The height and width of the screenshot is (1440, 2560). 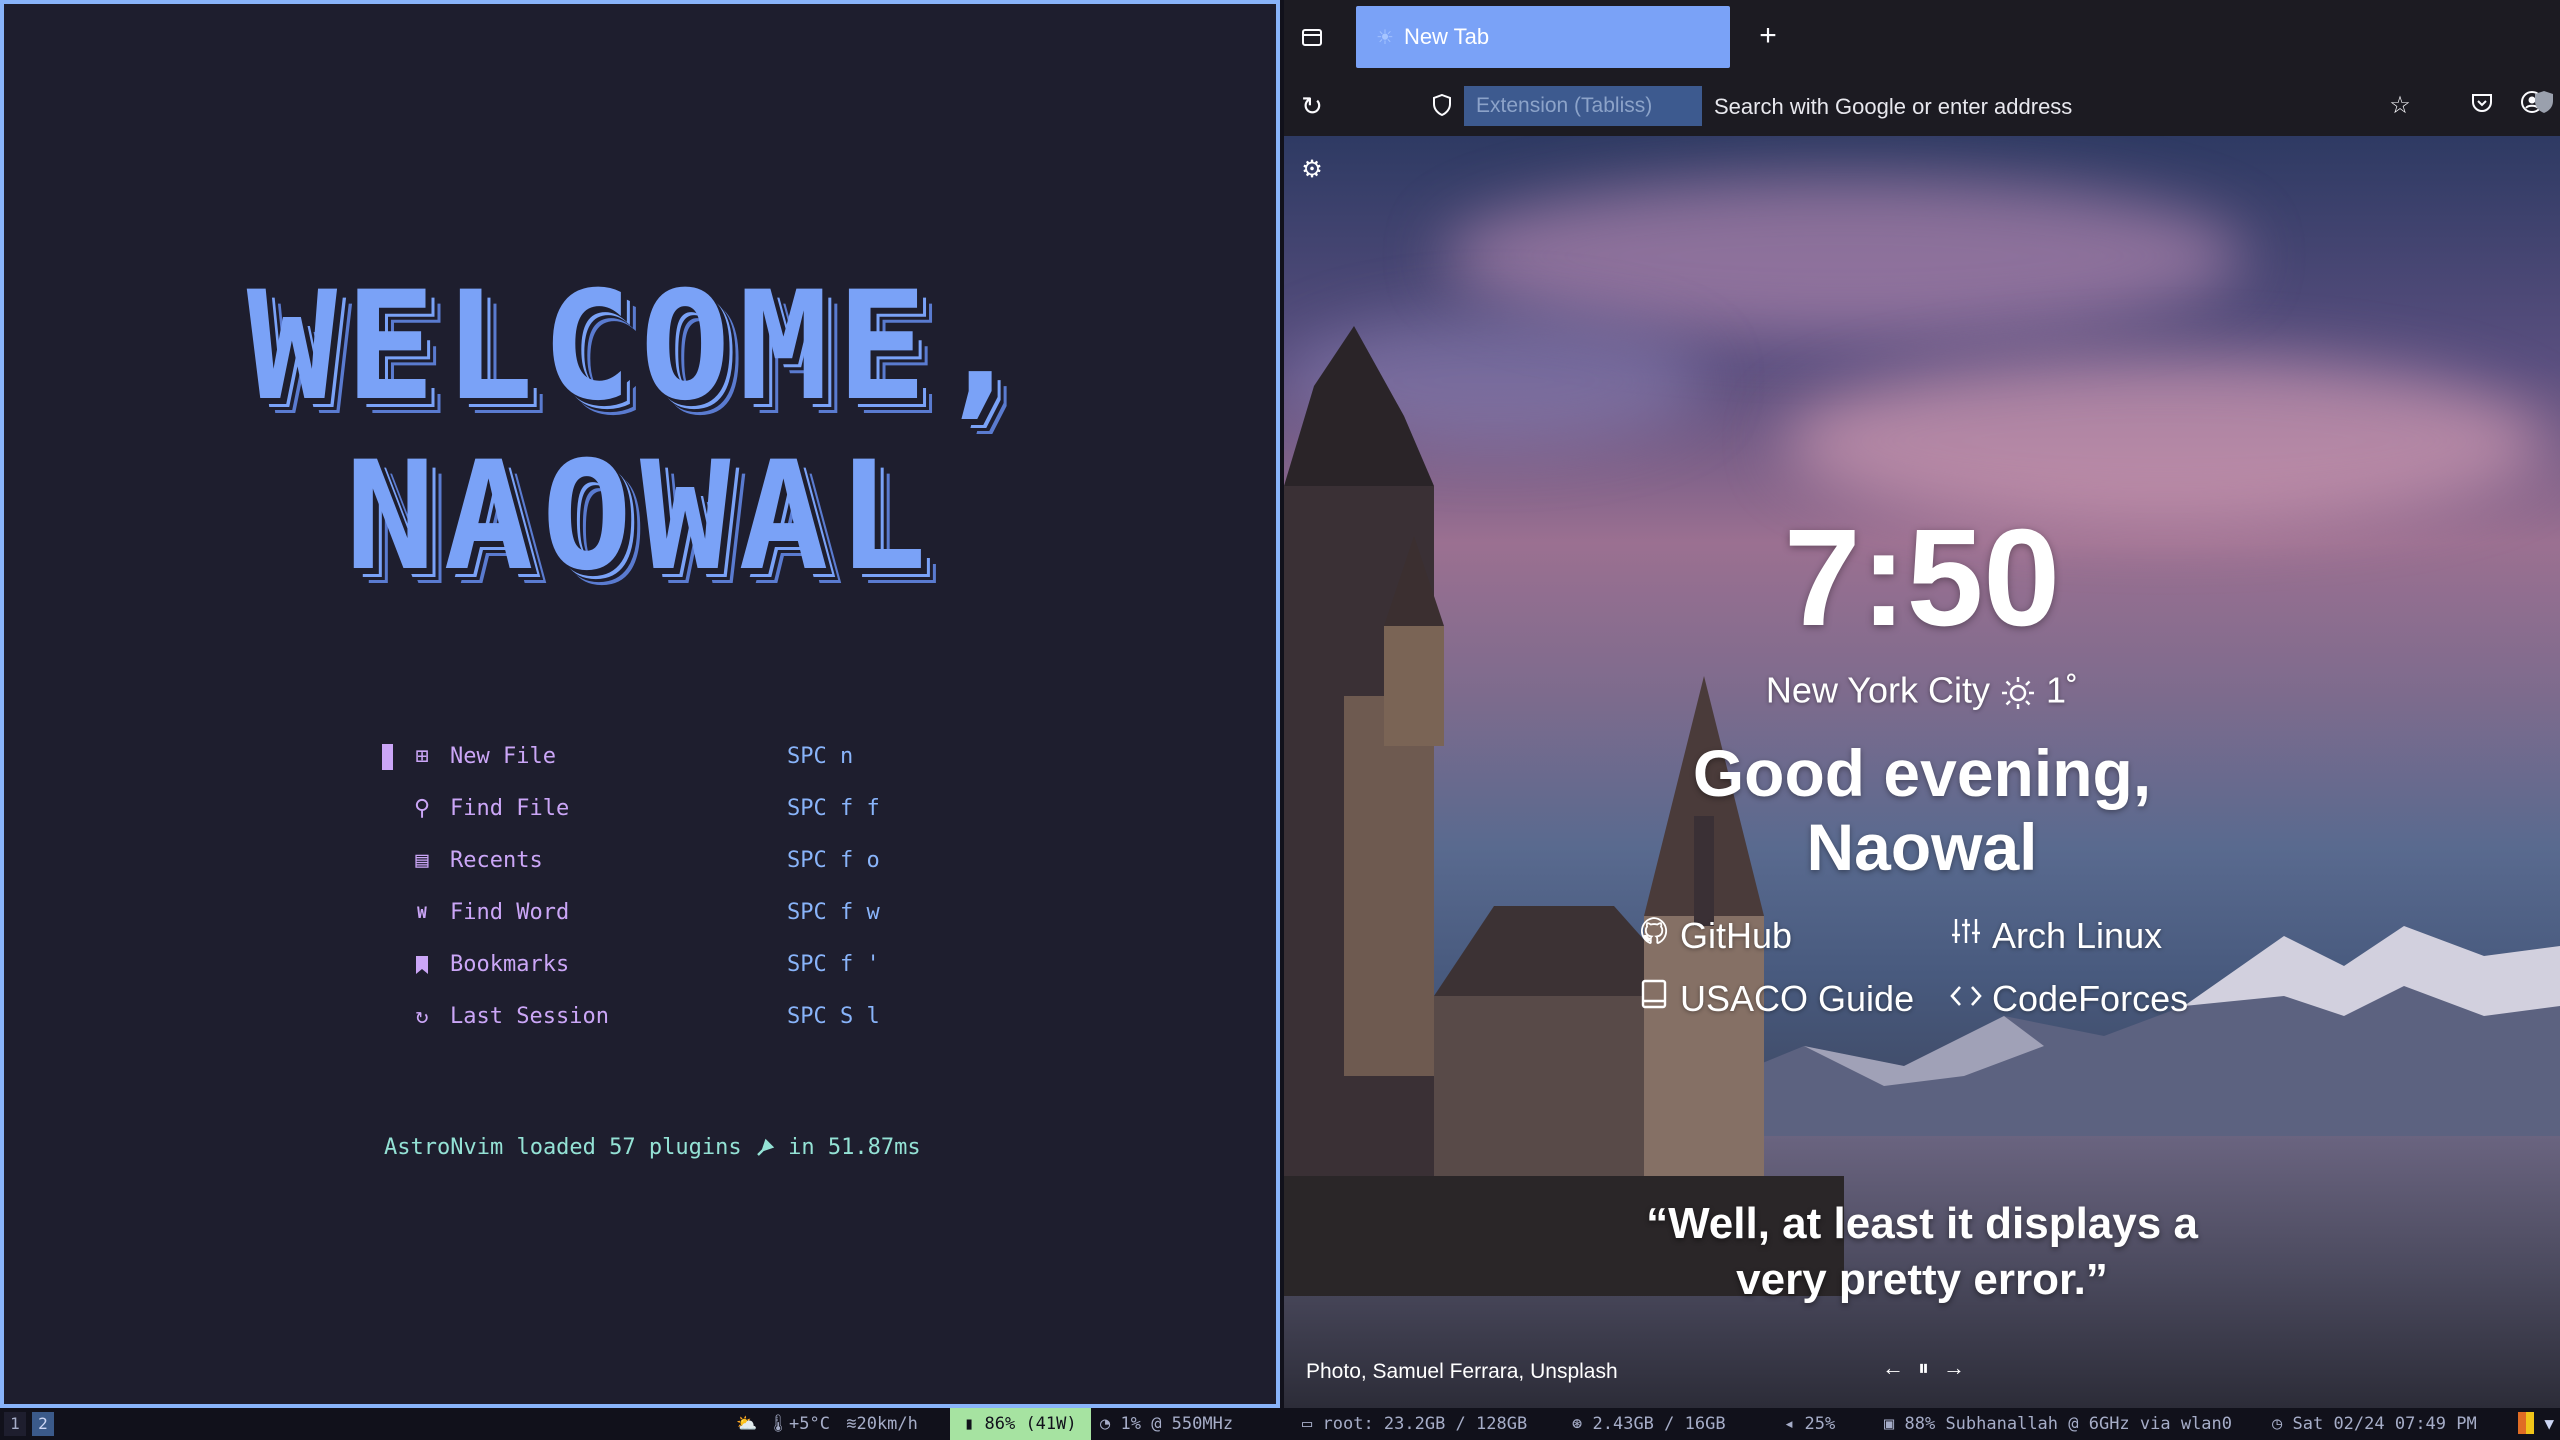 I want to click on tab-new-tab: ☀ New Tab, so click(x=1543, y=37).